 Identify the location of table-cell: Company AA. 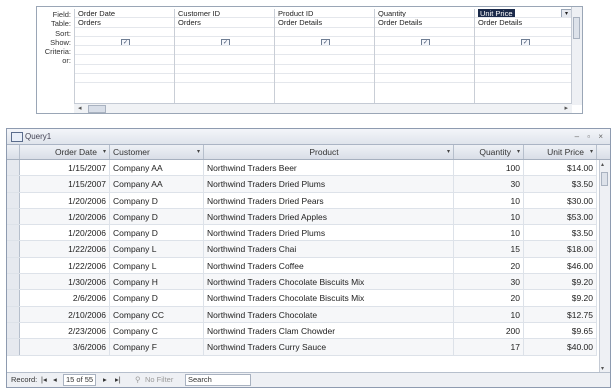
(157, 168).